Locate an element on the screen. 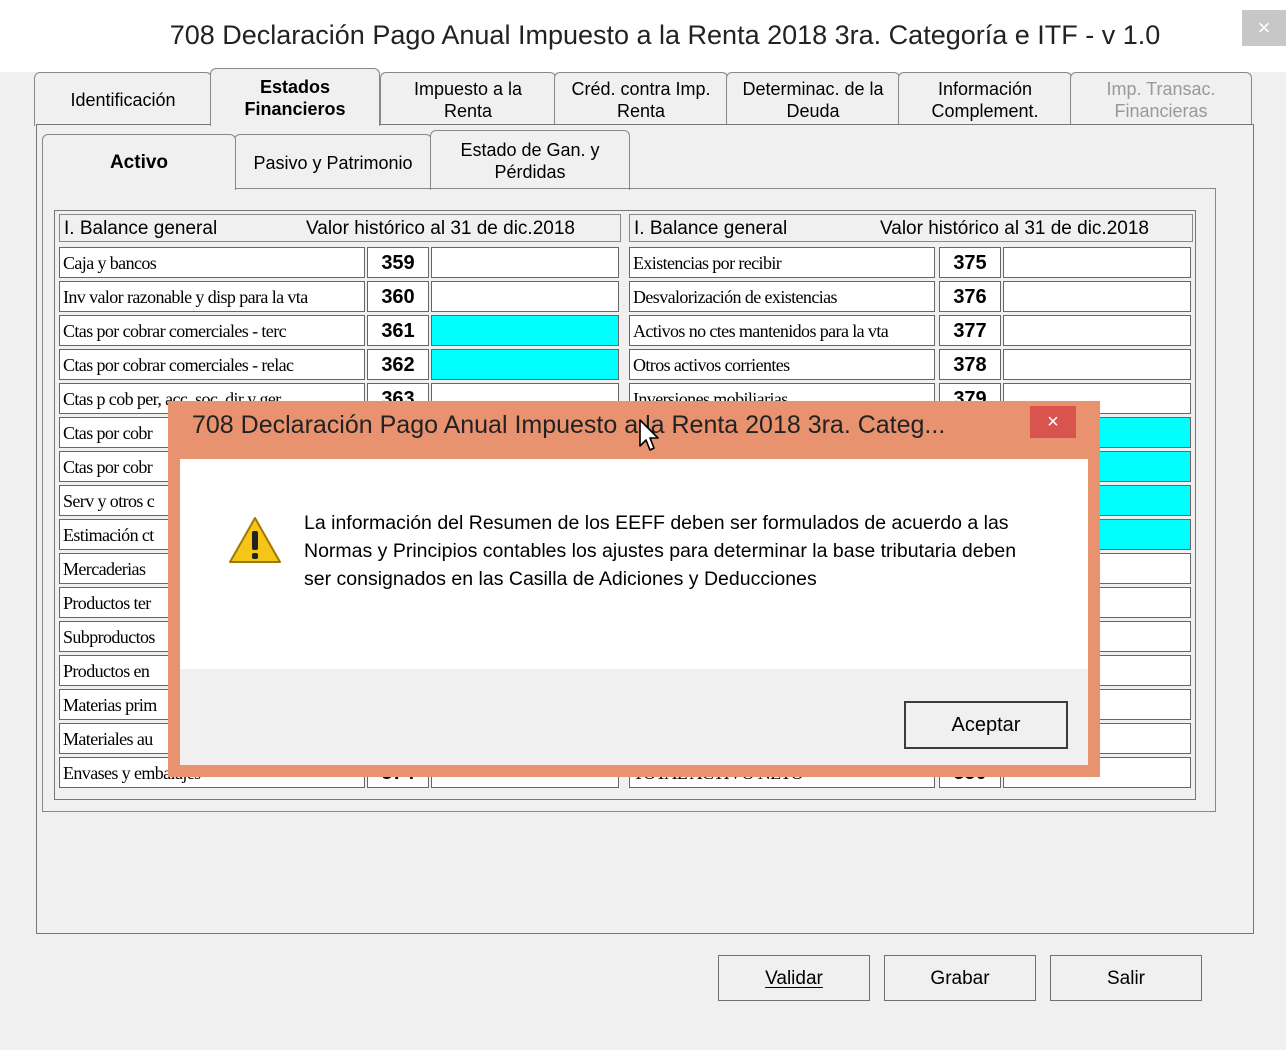  right-table-row: Otros activos corrientes 378 is located at coordinates (910, 365).